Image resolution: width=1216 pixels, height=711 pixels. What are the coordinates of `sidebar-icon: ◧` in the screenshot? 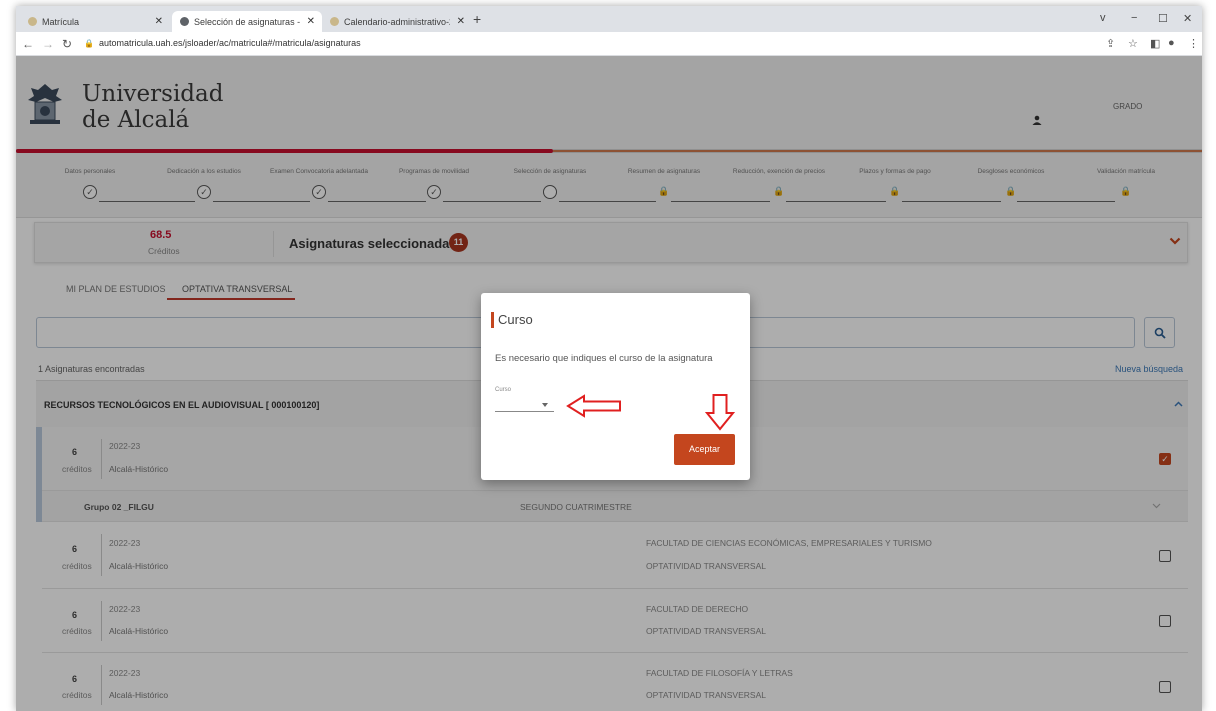 It's located at (1155, 43).